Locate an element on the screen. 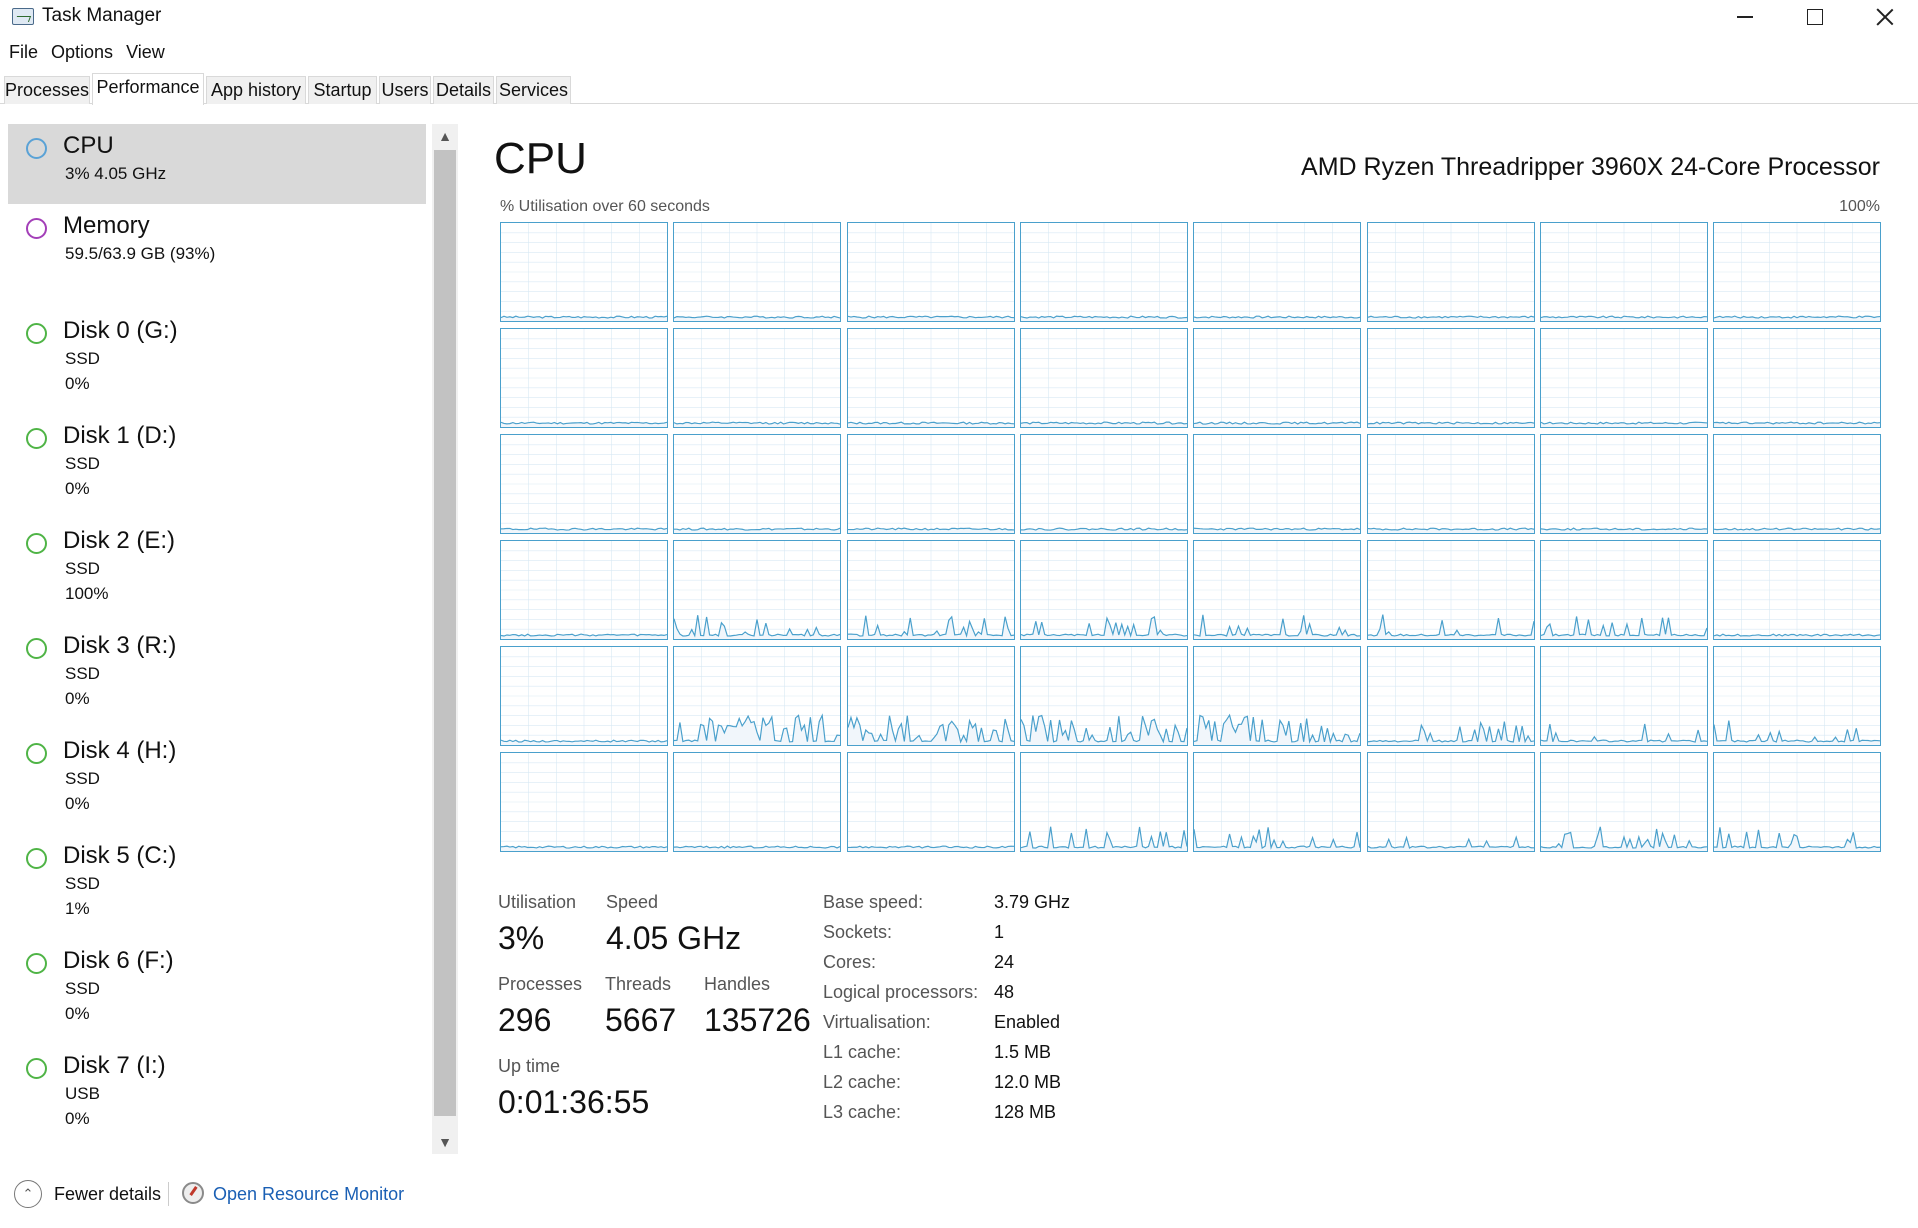 The image size is (1918, 1228). scroll-down-arrow-icon: ▼ is located at coordinates (445, 1142).